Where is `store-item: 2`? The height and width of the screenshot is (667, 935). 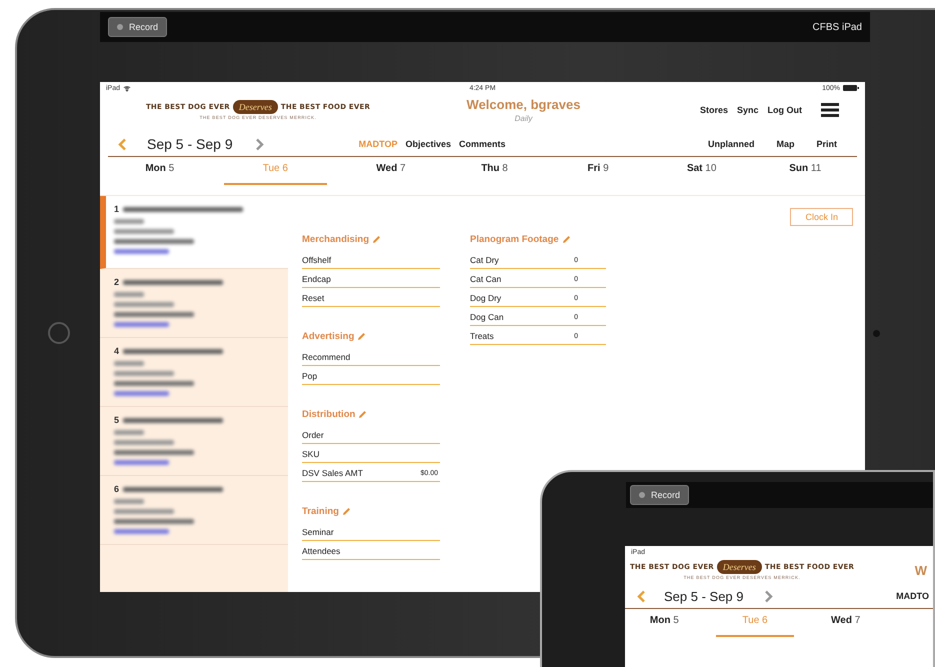
store-item: 2 is located at coordinates (194, 303).